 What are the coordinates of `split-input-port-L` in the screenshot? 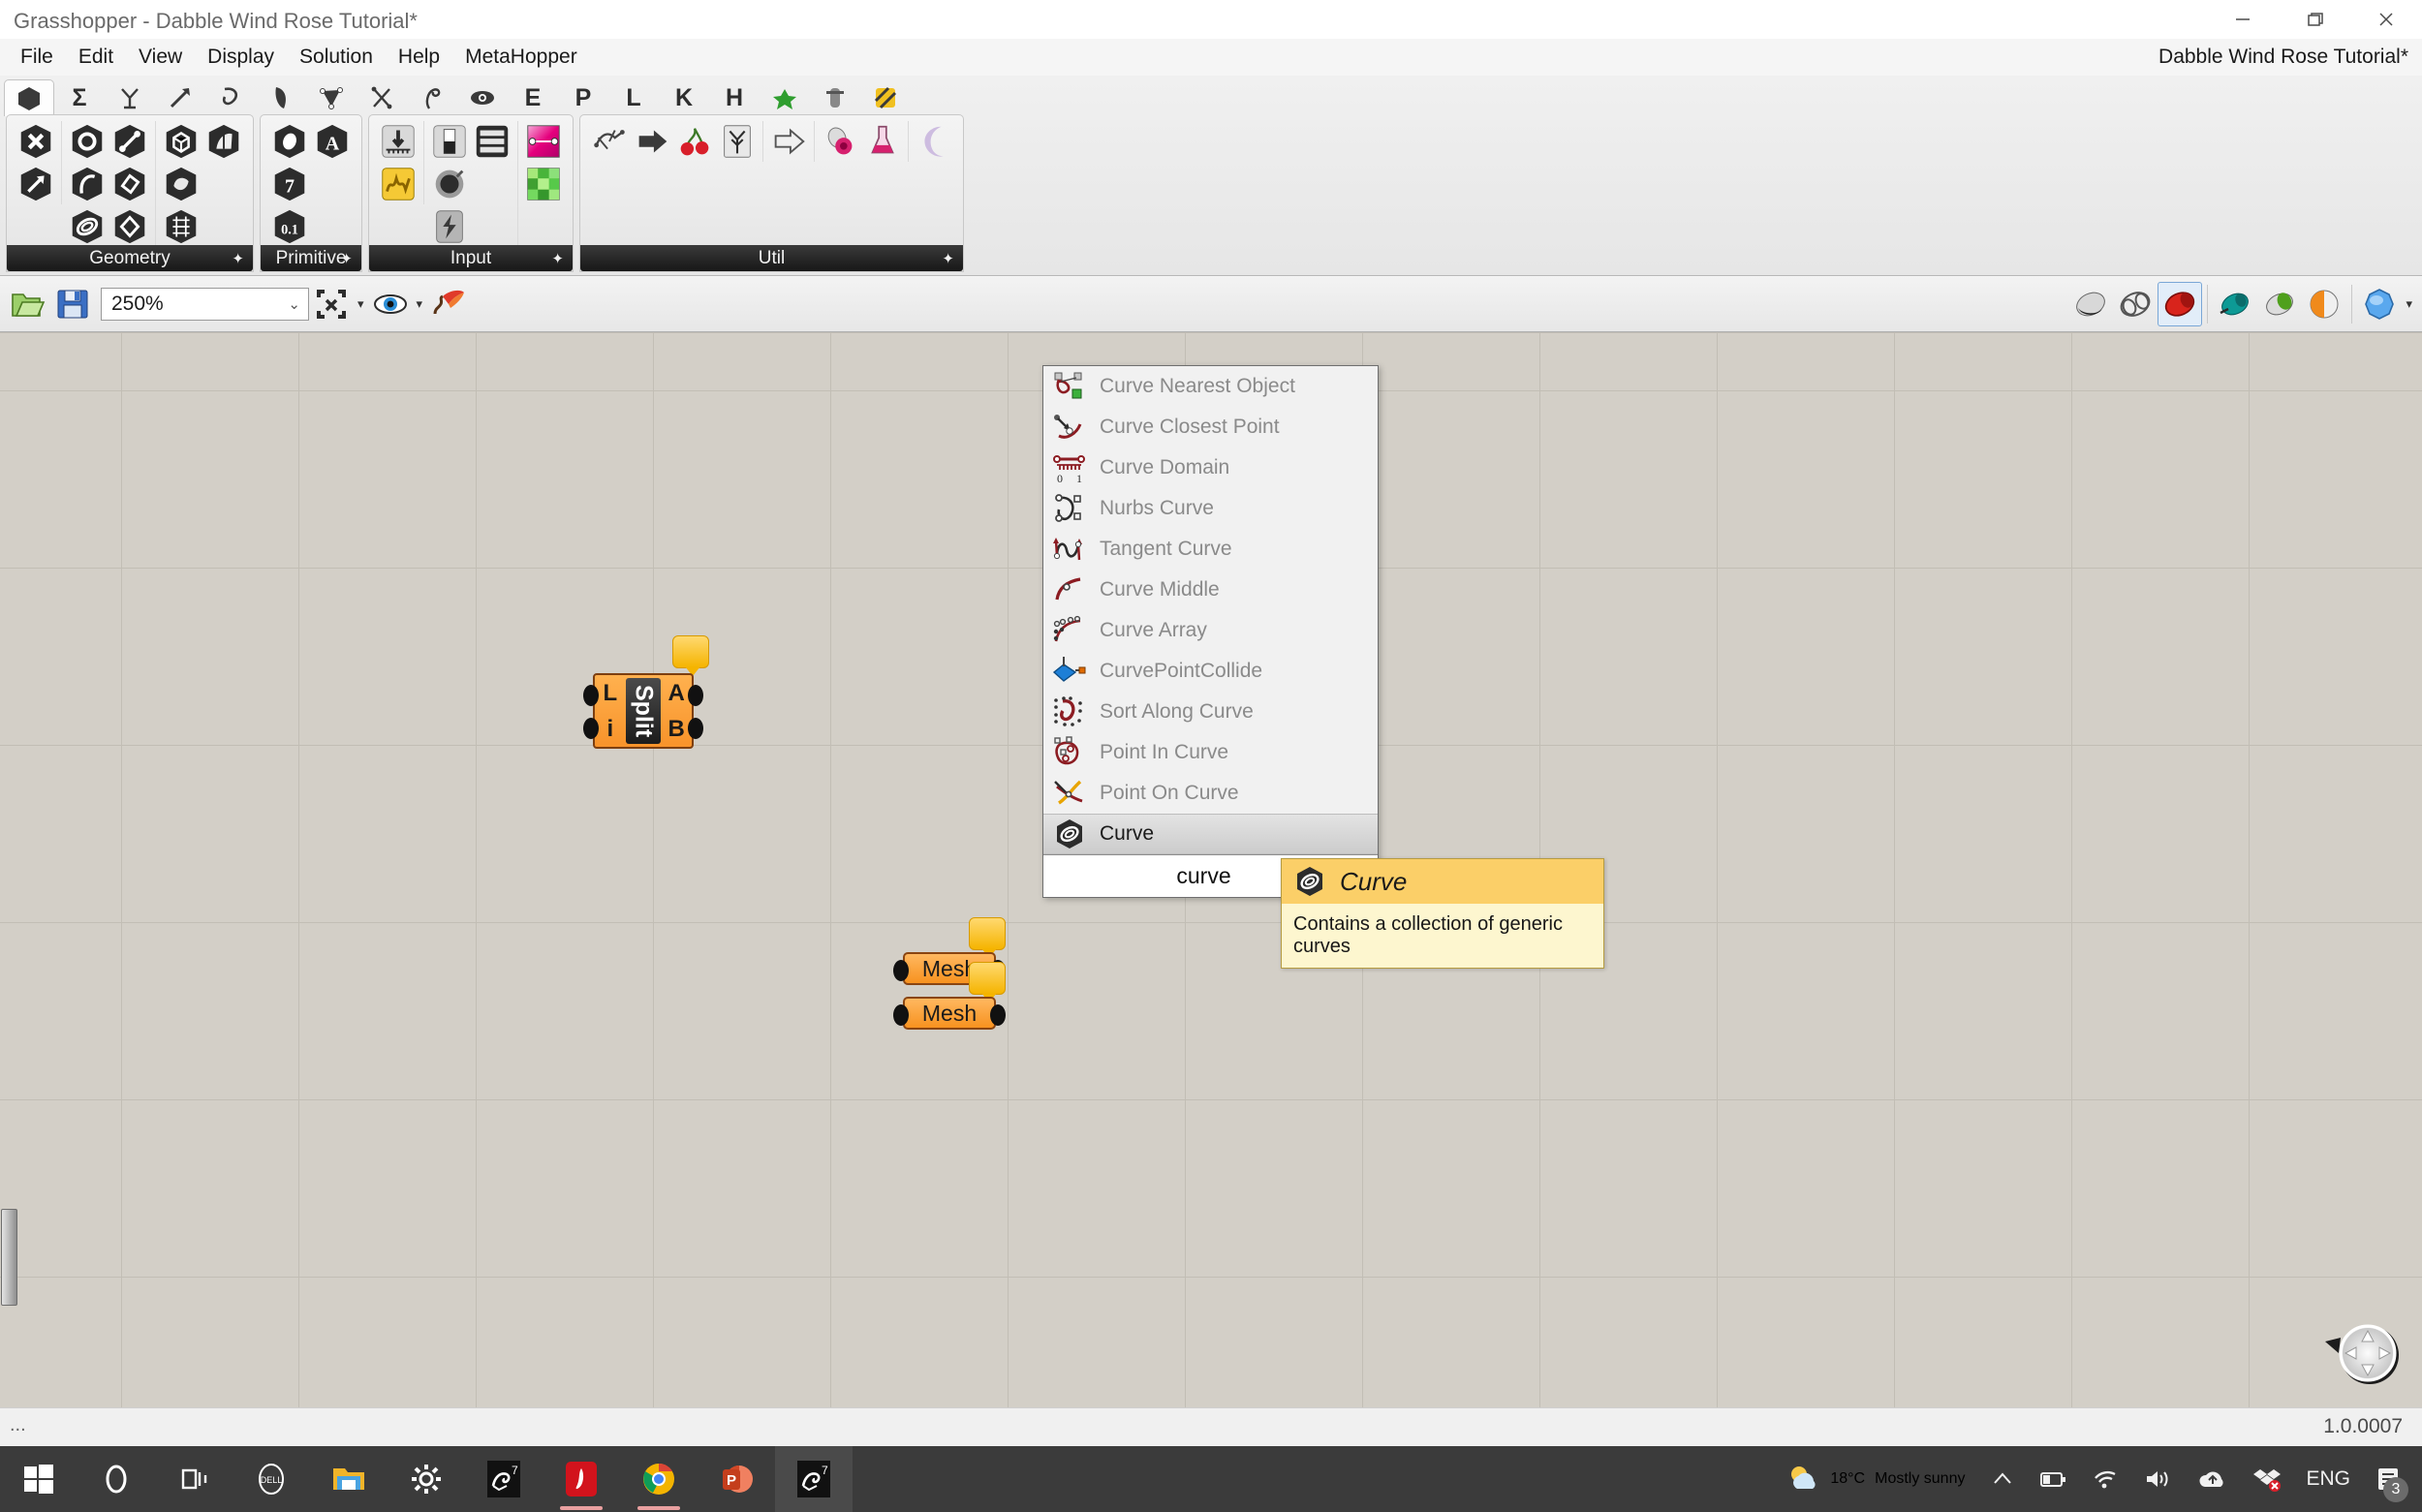 It's located at (591, 695).